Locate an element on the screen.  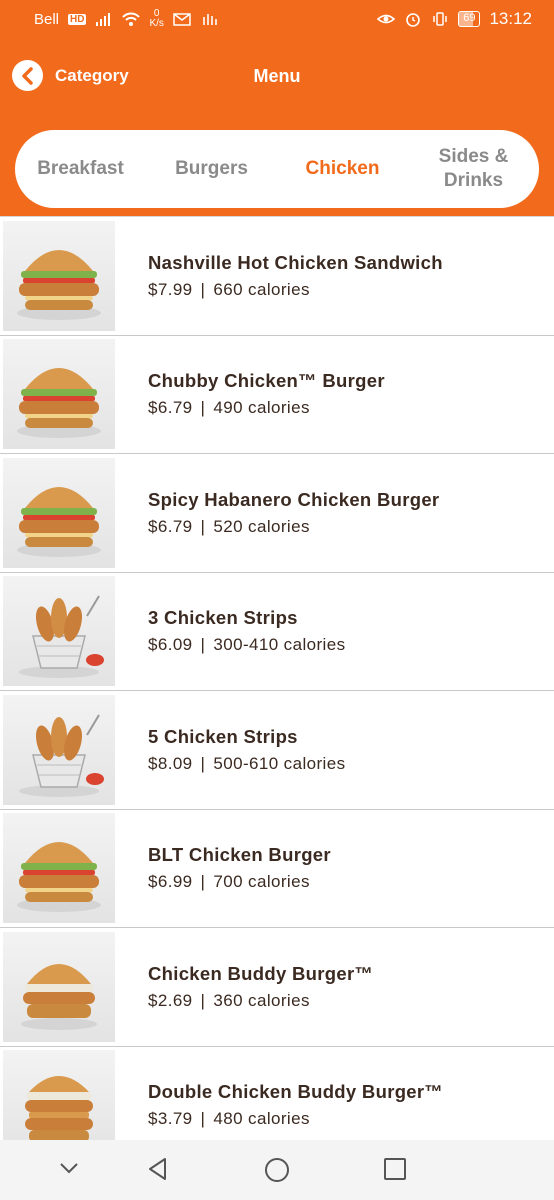
item-calories: 490 calories is located at coordinates (261, 408).